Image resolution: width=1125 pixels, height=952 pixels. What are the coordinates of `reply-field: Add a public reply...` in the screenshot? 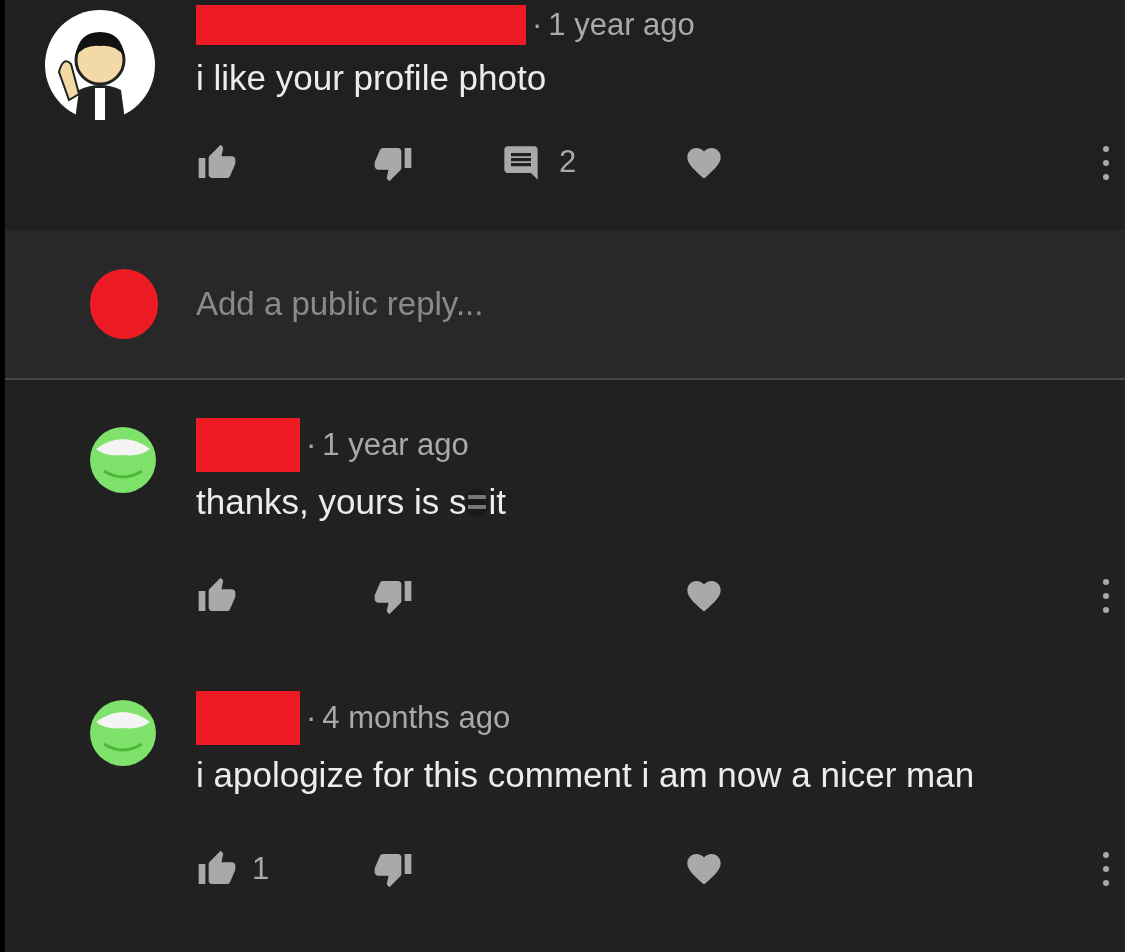 It's located at (650, 304).